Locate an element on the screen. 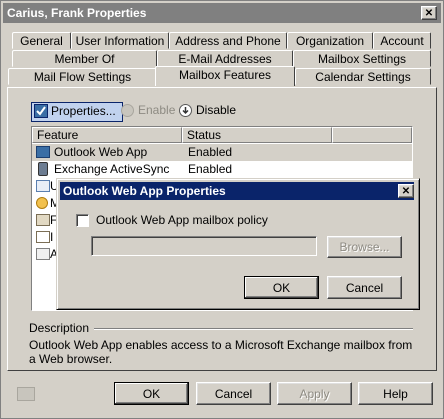  description-label: Description is located at coordinates (59, 328).